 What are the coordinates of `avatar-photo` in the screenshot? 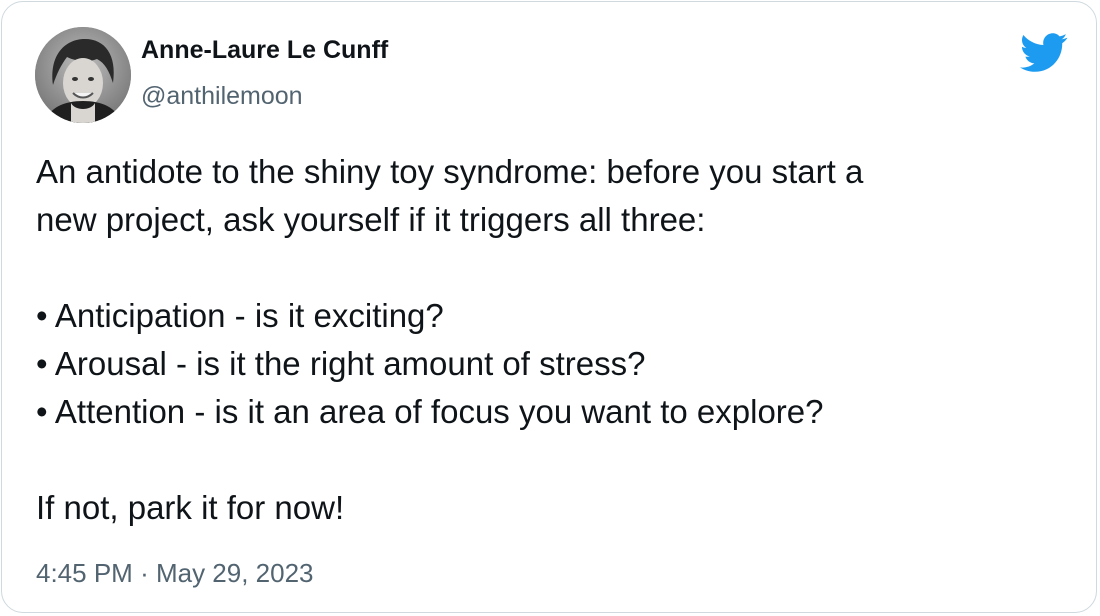 It's located at (83, 75).